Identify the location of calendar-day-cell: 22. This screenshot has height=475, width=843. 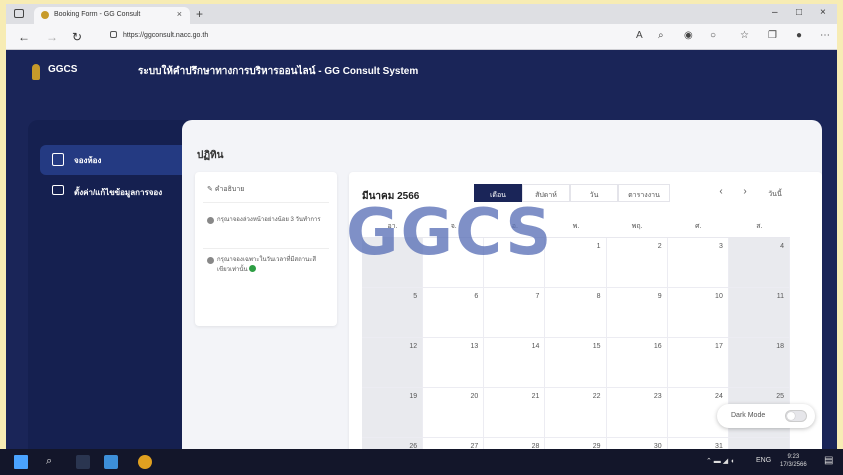
(576, 413).